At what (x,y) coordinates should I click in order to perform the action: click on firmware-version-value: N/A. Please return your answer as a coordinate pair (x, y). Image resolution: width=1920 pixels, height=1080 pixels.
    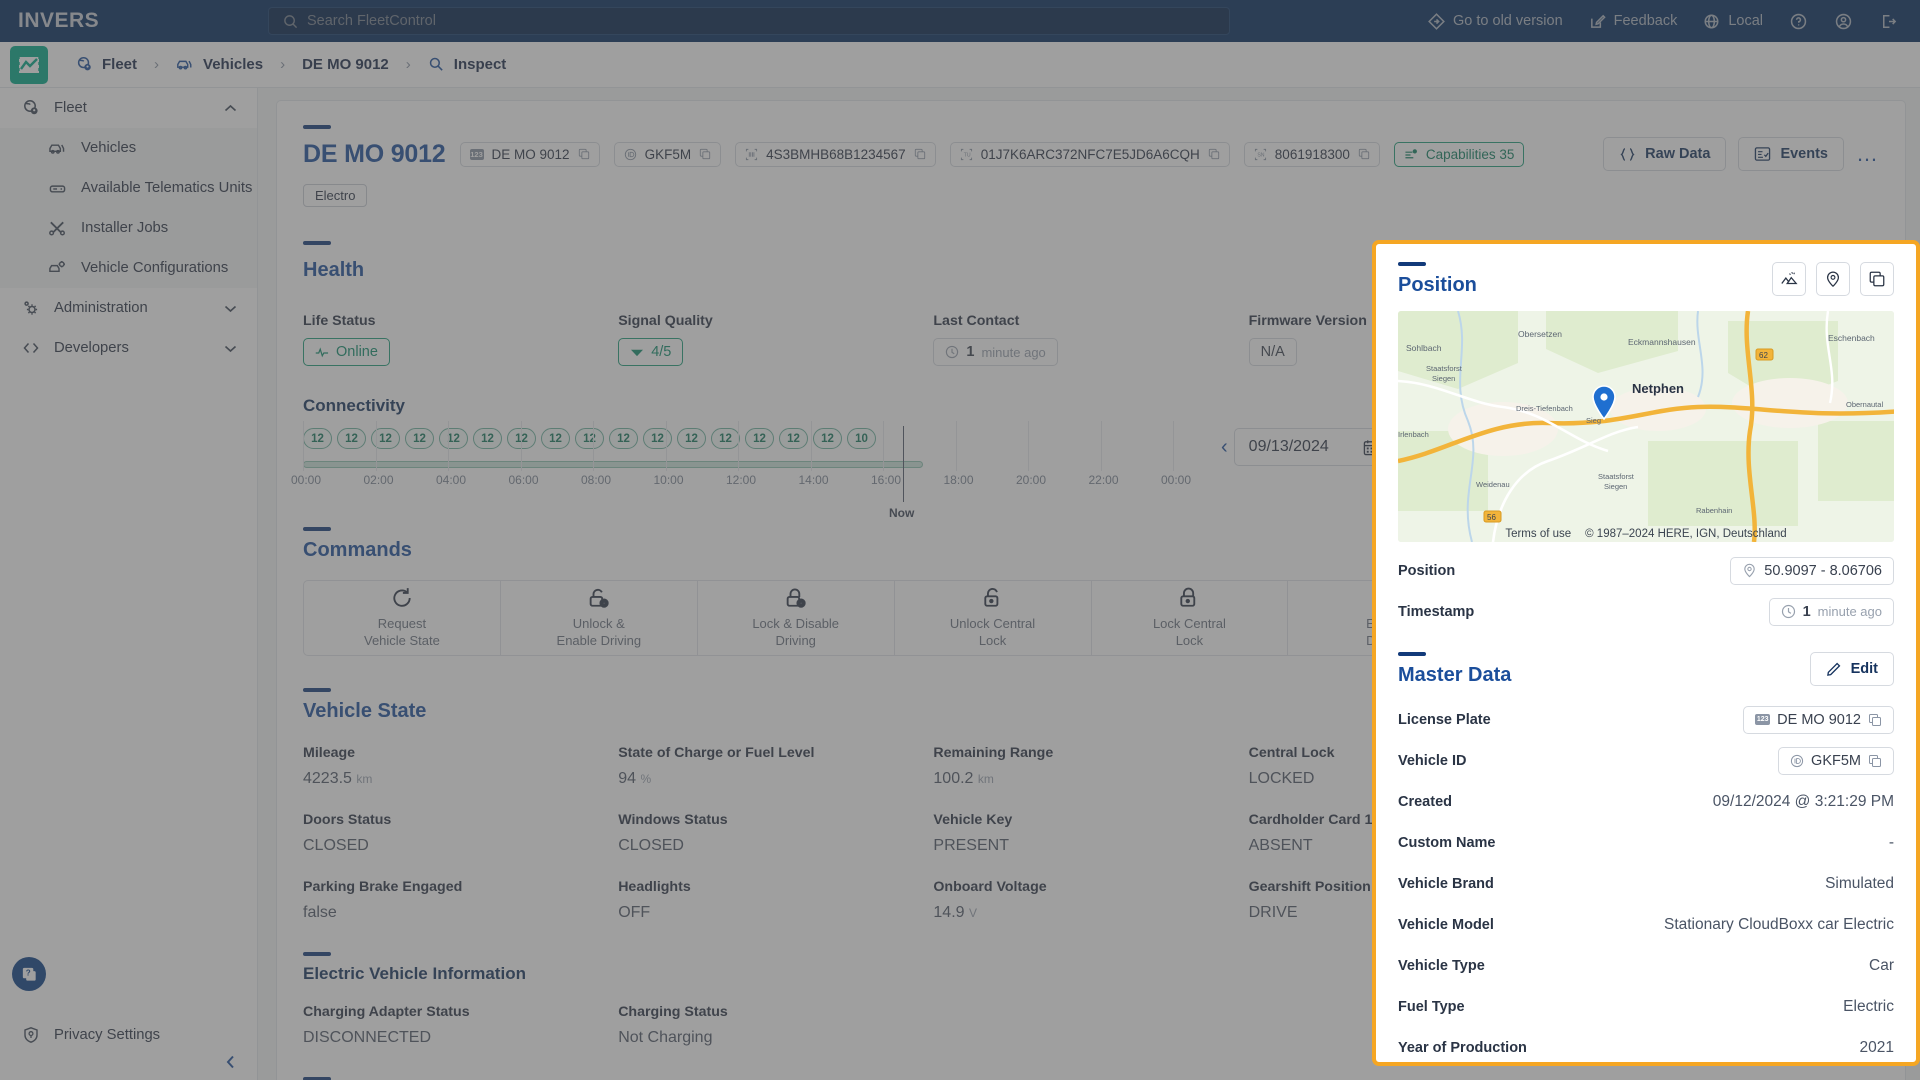
    Looking at the image, I should click on (1272, 352).